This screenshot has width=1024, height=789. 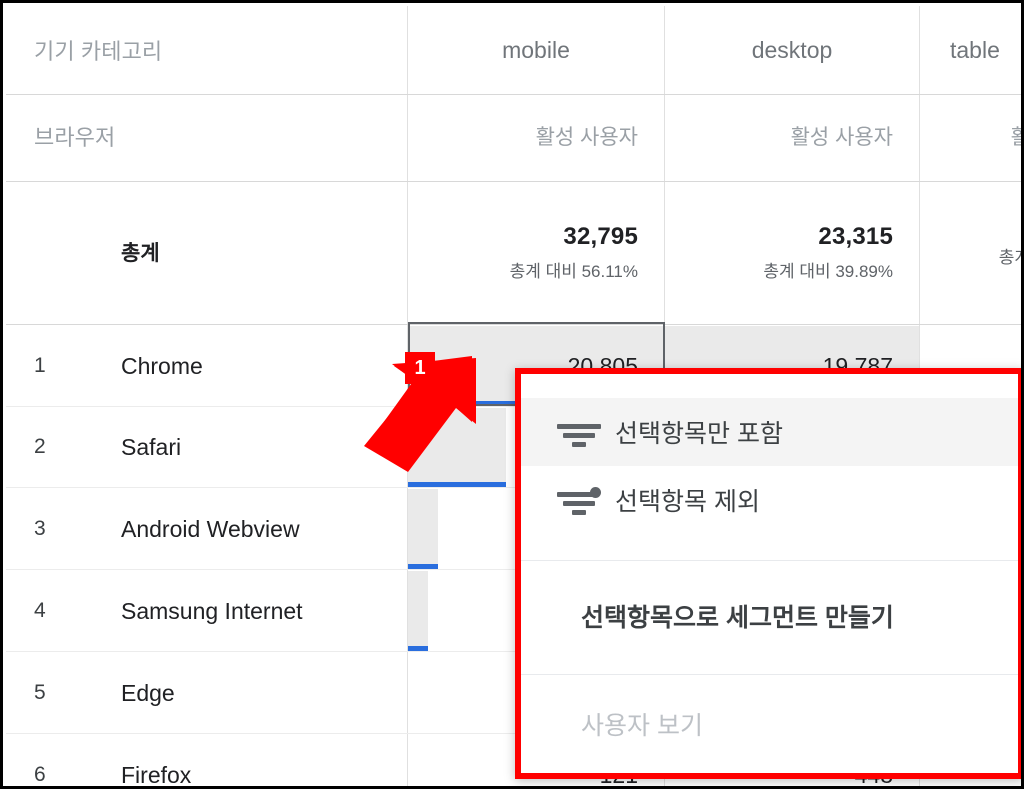 I want to click on row-dimension-header-cell: 브라우저, so click(x=214, y=136).